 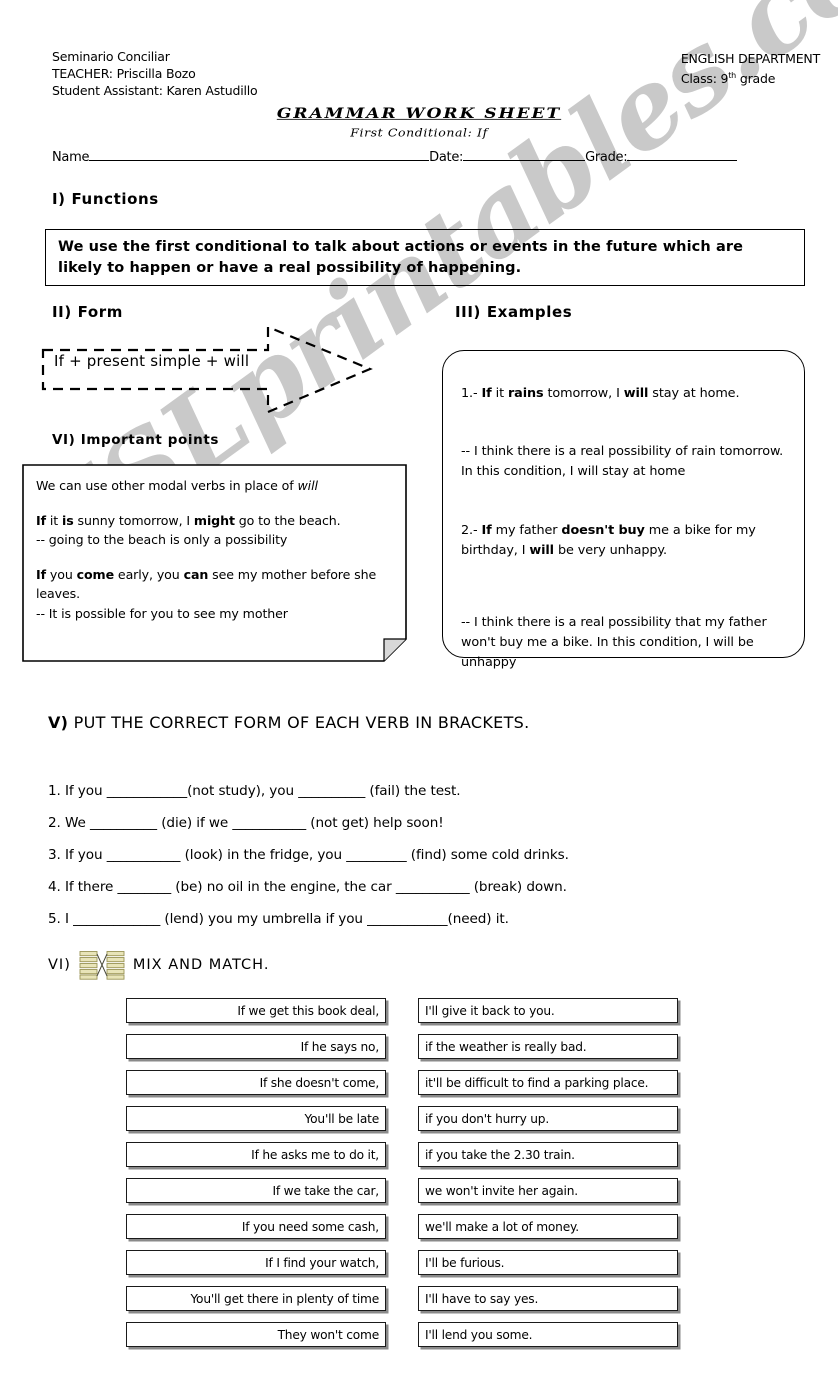 What do you see at coordinates (548, 1190) in the screenshot?
I see `match-right-item: we won't invite her again.` at bounding box center [548, 1190].